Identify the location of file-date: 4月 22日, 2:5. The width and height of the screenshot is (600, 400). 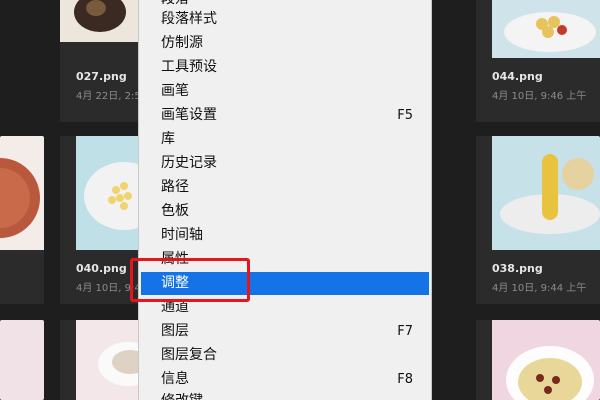
(108, 96).